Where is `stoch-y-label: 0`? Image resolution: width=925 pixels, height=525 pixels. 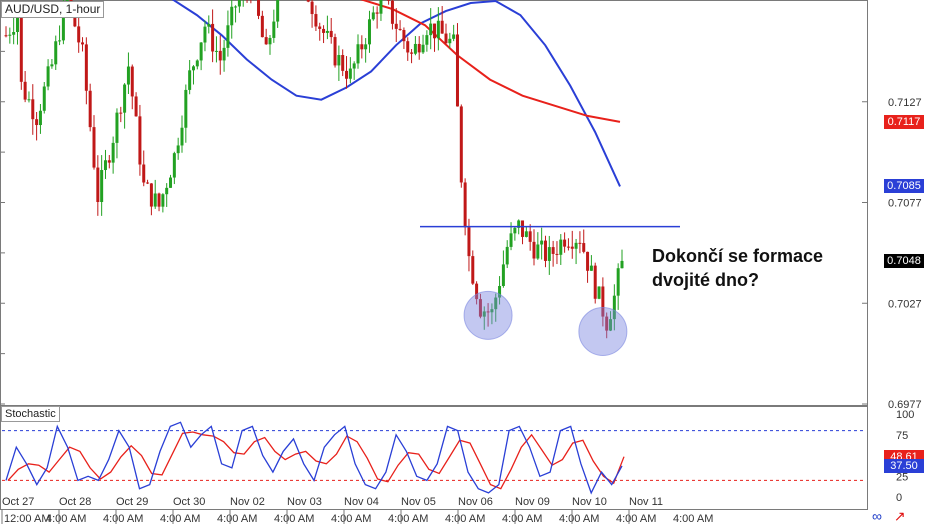
stoch-y-label: 0 is located at coordinates (899, 498).